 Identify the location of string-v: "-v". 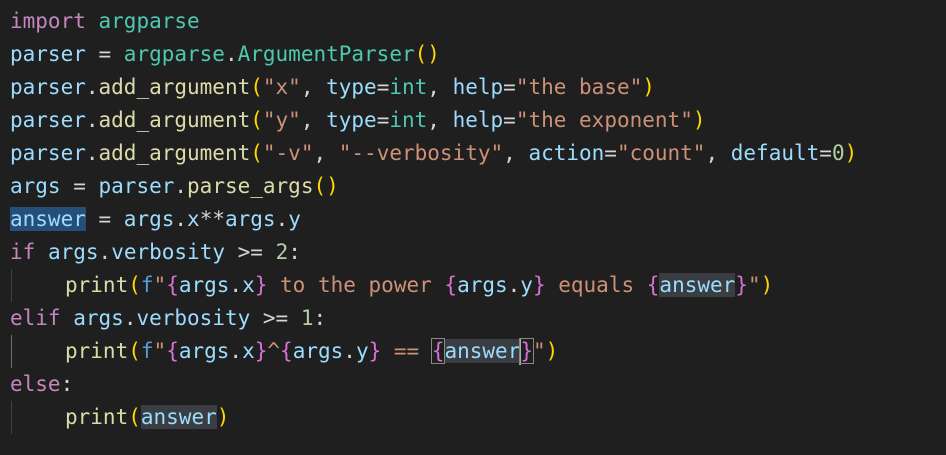
(288, 153).